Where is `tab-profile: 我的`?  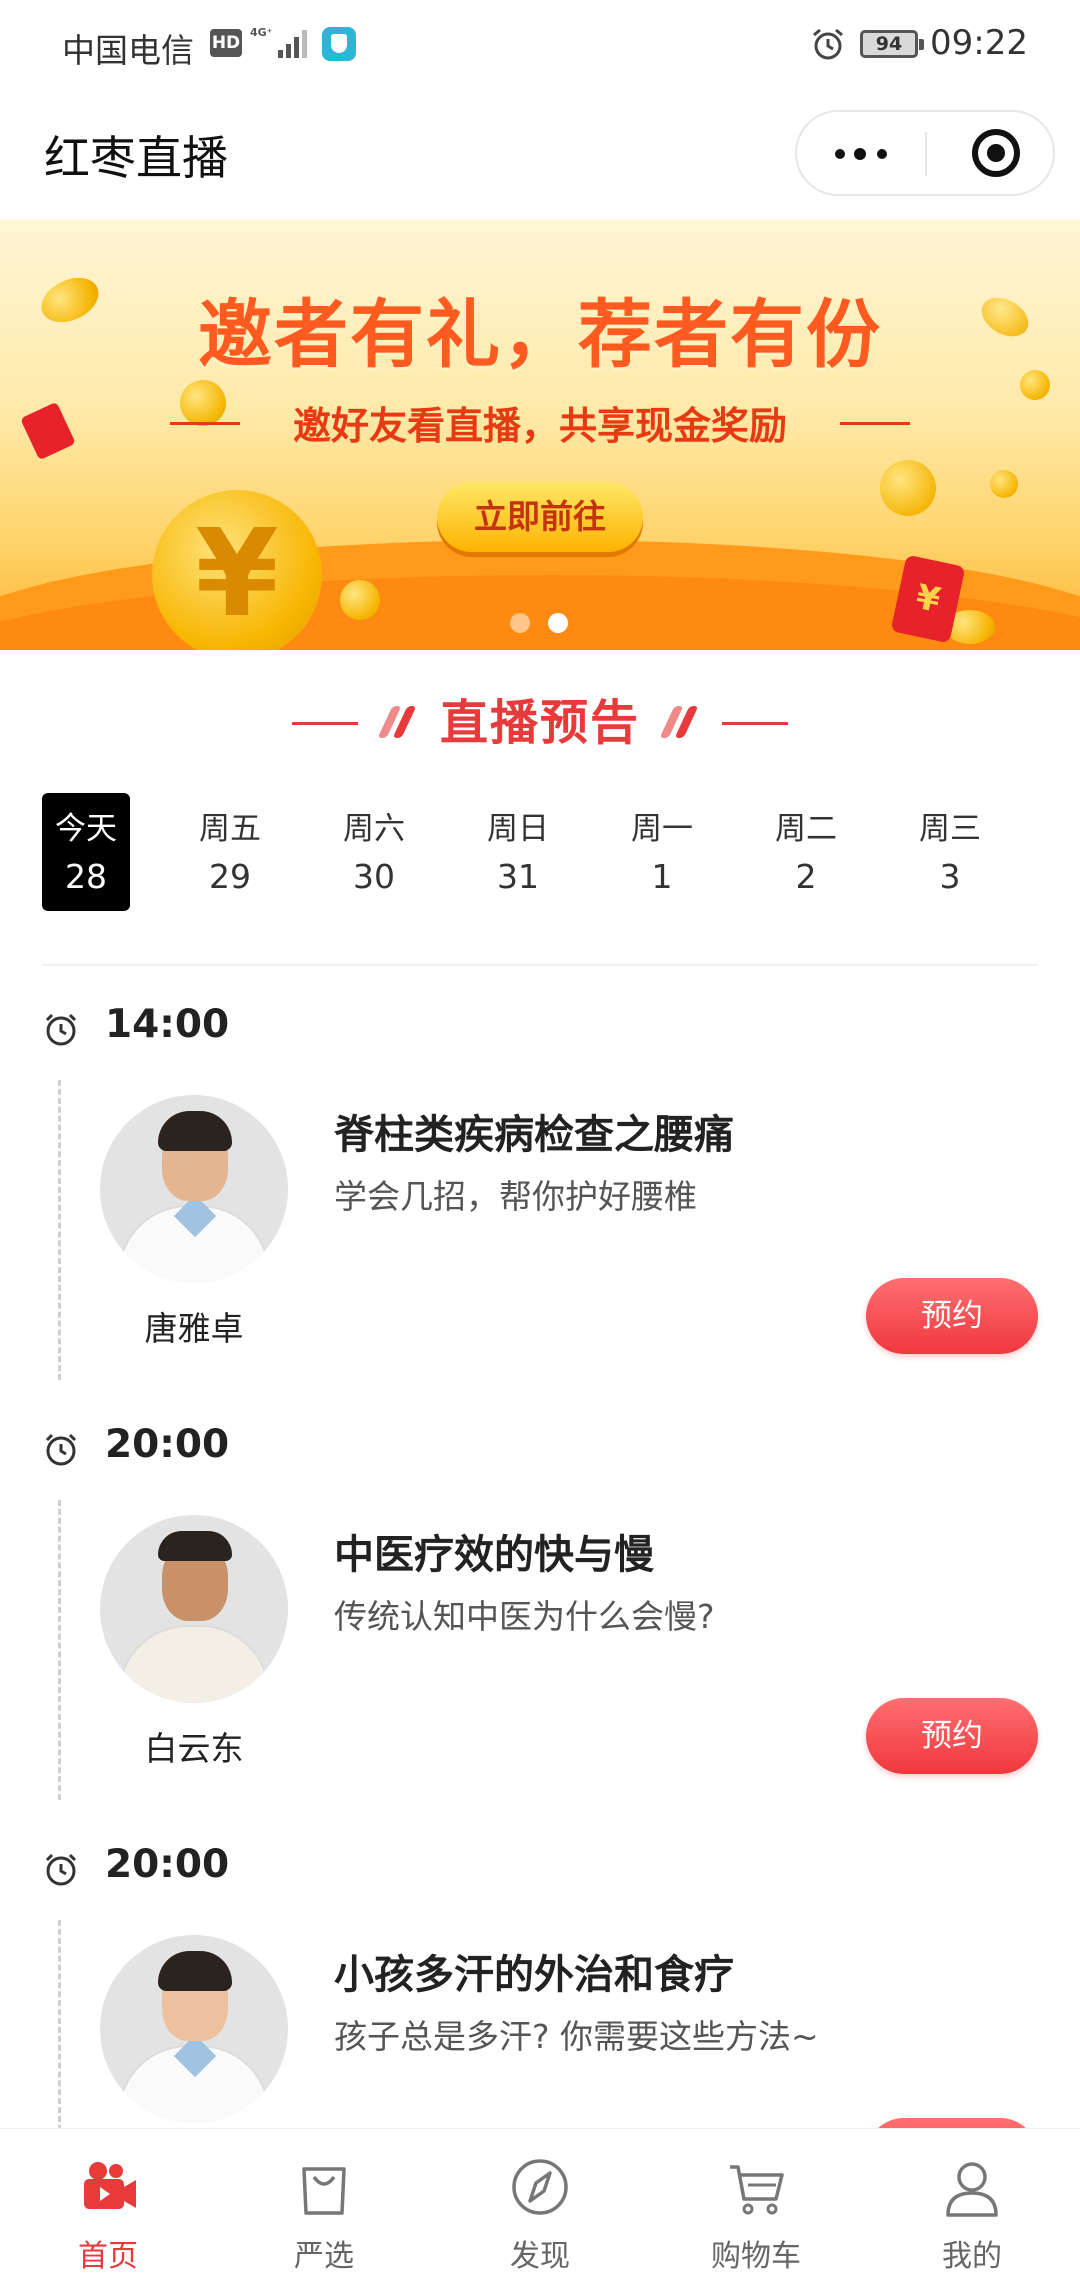
tab-profile: 我的 is located at coordinates (972, 2204).